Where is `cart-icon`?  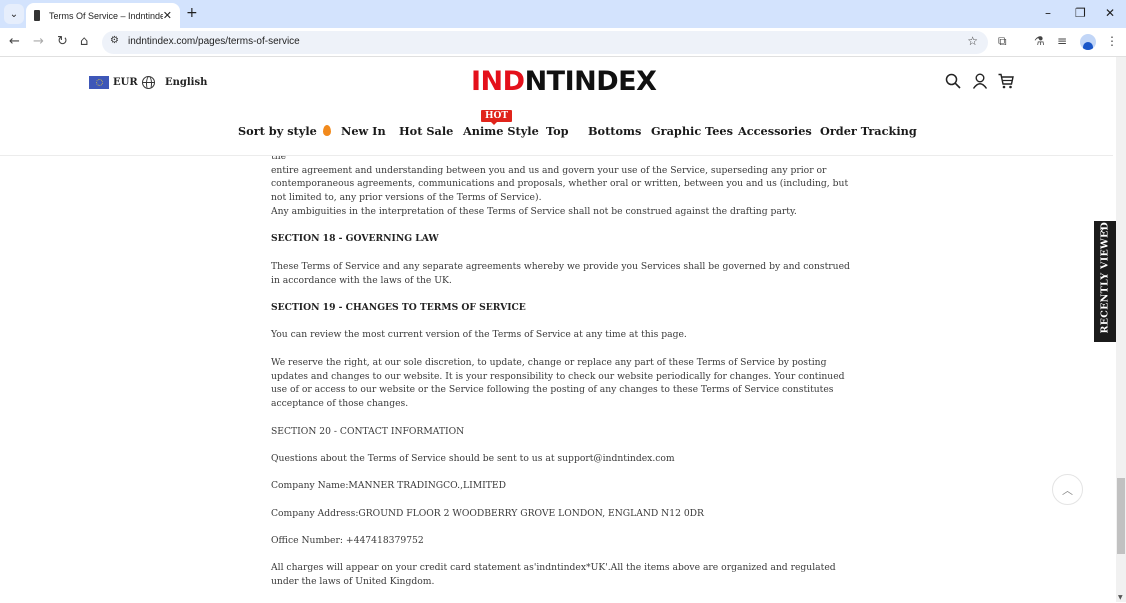
cart-icon is located at coordinates (1006, 81).